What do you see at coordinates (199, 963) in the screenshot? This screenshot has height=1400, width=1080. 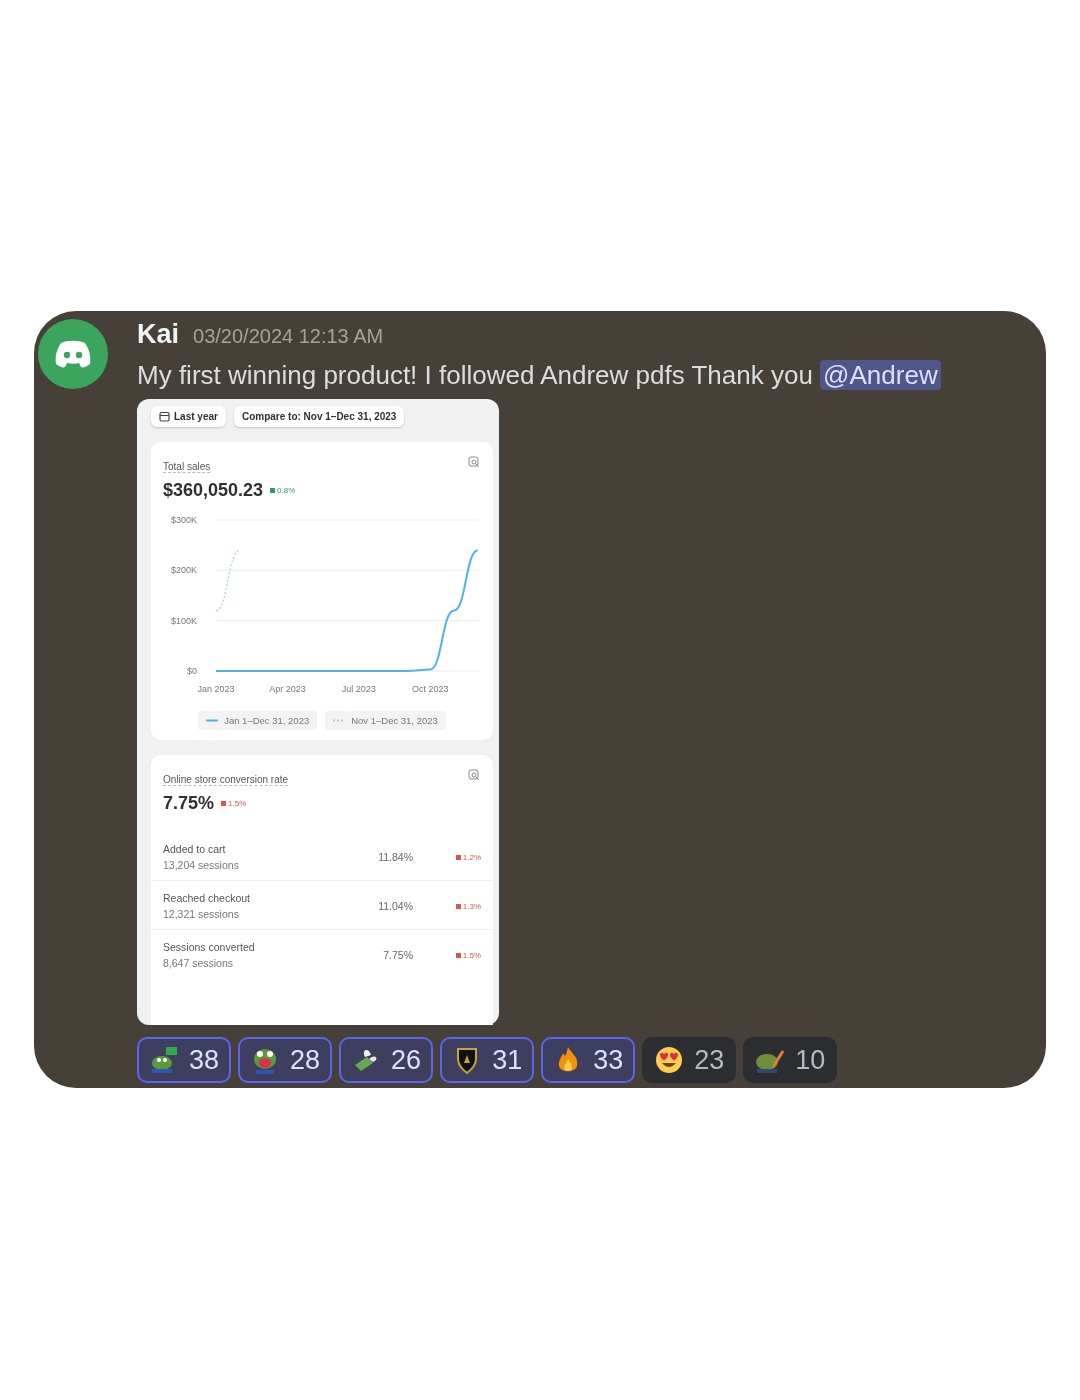 I see `session-count: 8,647 sessions` at bounding box center [199, 963].